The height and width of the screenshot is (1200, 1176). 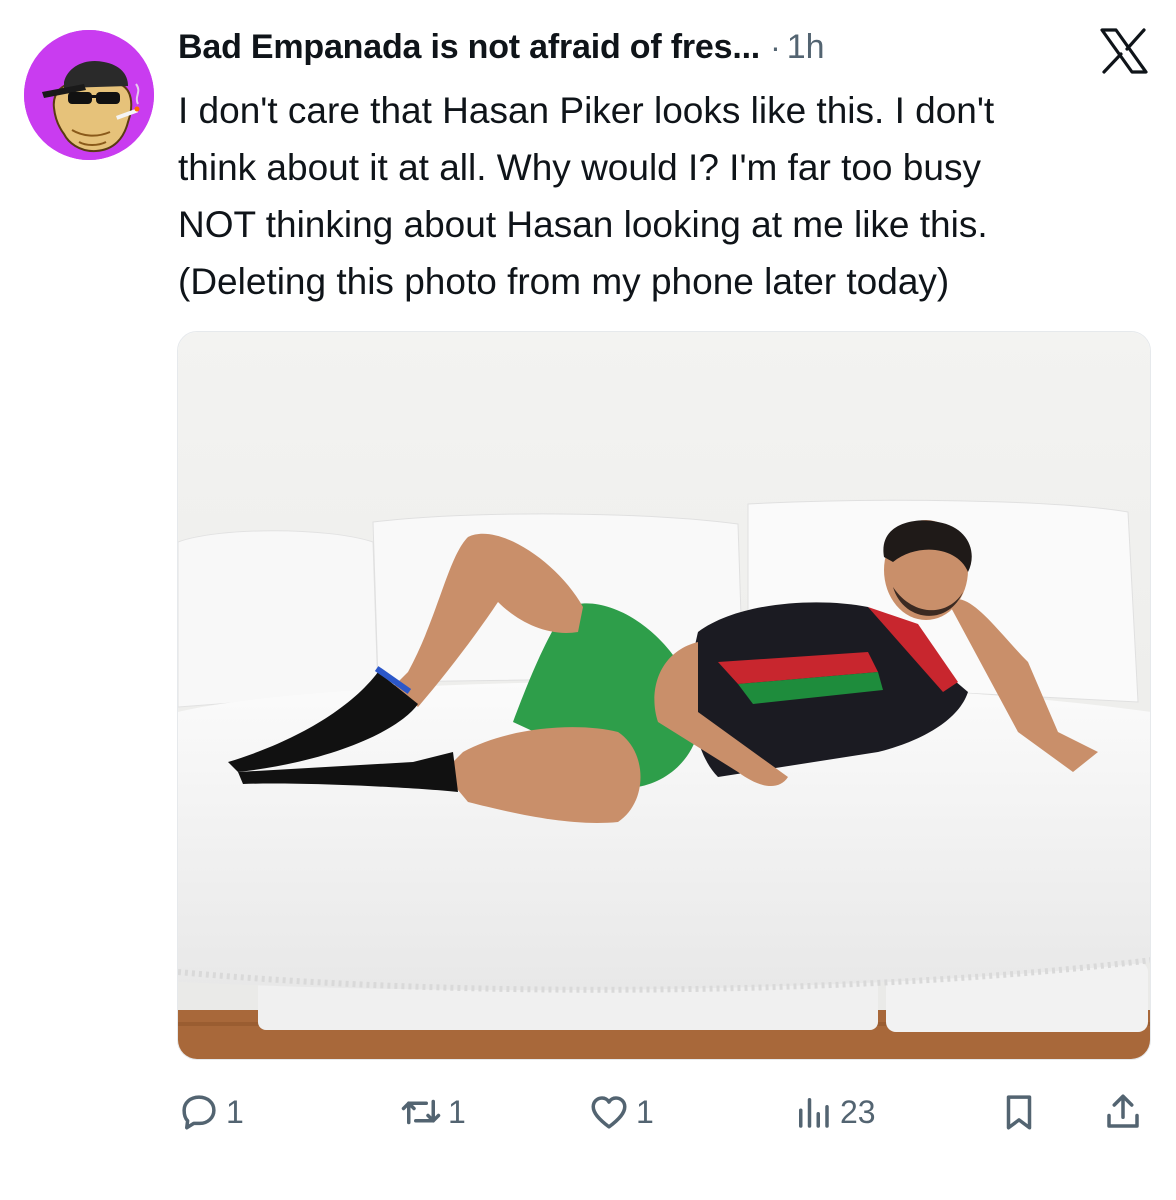 I want to click on share-icon, so click(x=1123, y=1111).